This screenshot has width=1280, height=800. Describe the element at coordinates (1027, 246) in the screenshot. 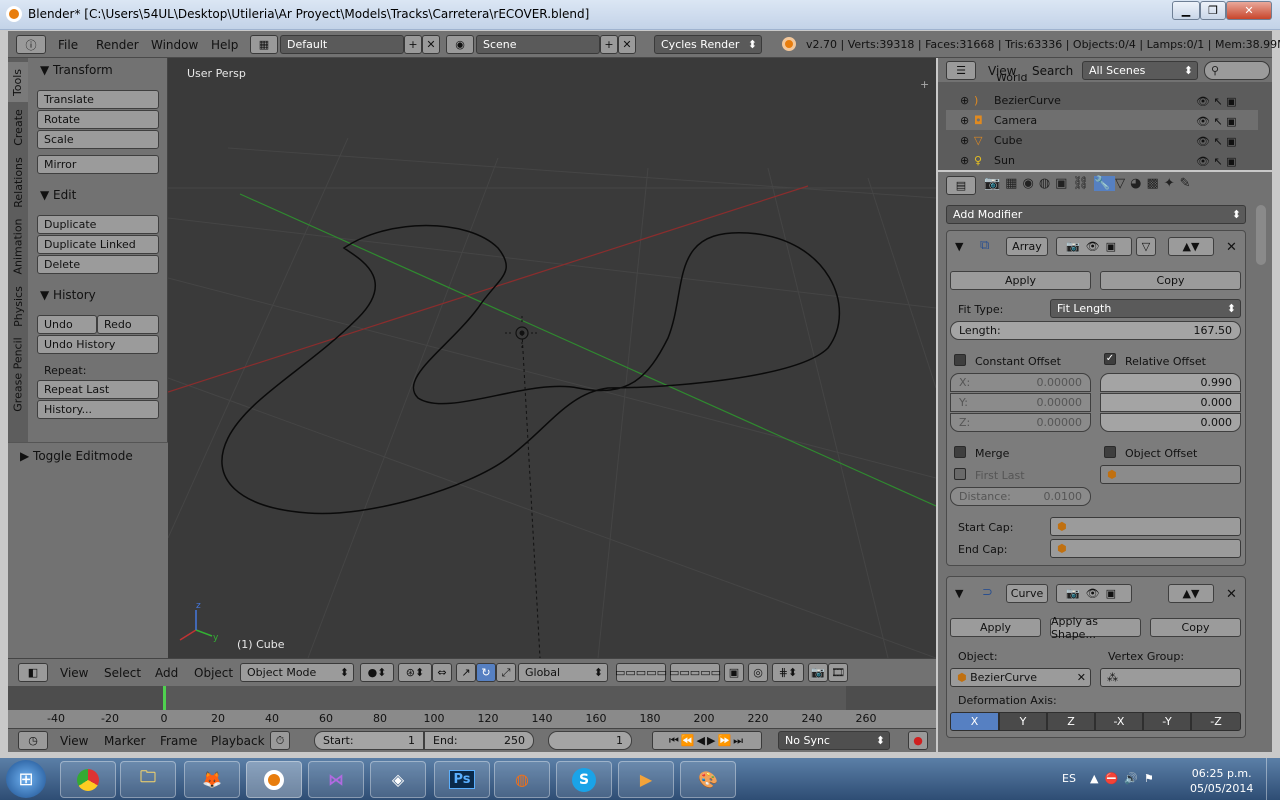

I see `array-name-field: Array` at that location.